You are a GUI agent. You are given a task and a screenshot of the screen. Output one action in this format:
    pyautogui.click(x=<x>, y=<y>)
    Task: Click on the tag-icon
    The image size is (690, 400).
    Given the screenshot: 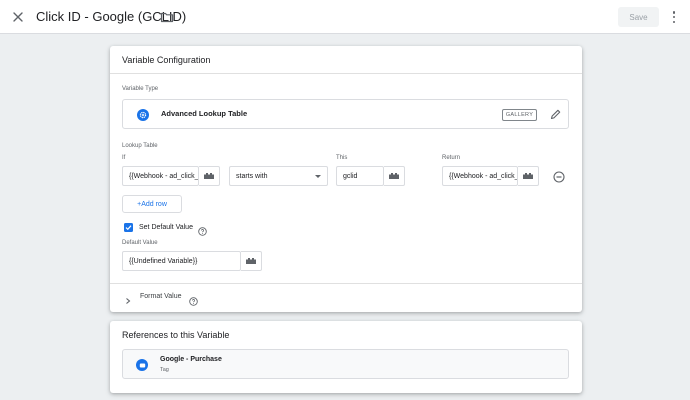 What is the action you would take?
    pyautogui.click(x=142, y=365)
    